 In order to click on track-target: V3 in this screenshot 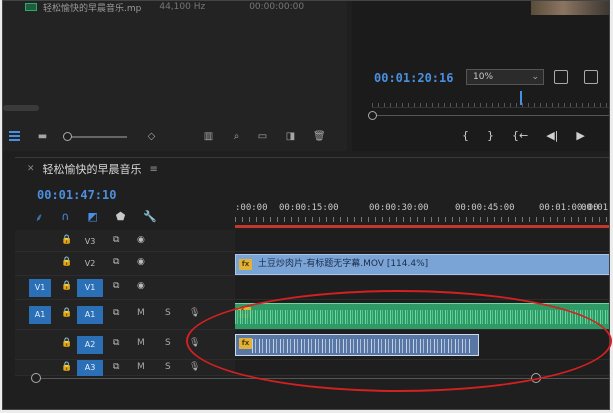, I will do `click(90, 242)`.